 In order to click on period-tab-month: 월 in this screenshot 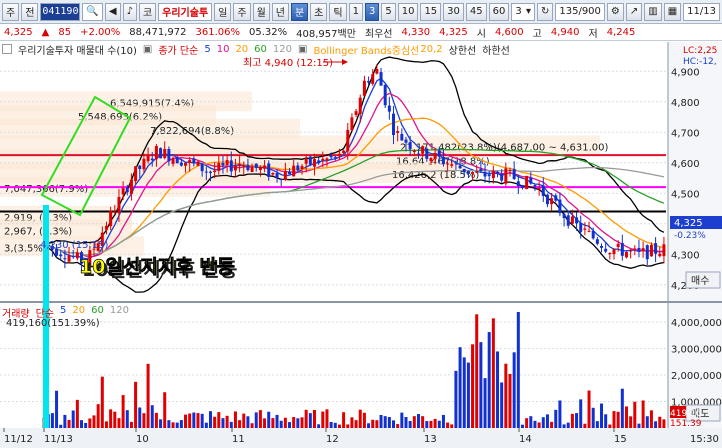, I will do `click(261, 11)`.